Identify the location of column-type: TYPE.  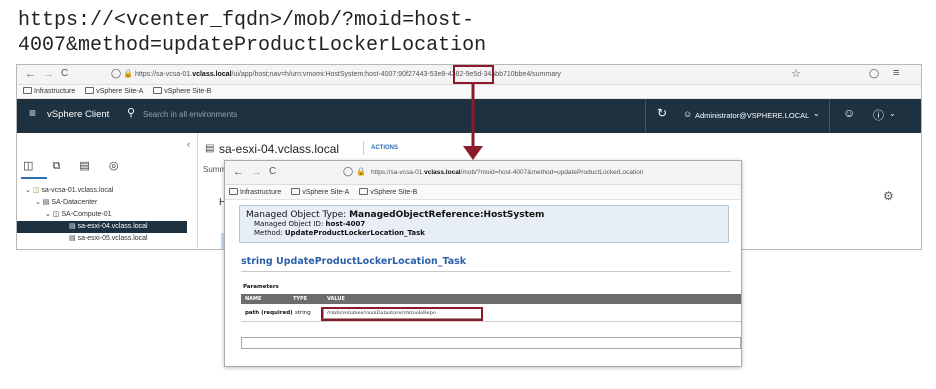
(300, 299).